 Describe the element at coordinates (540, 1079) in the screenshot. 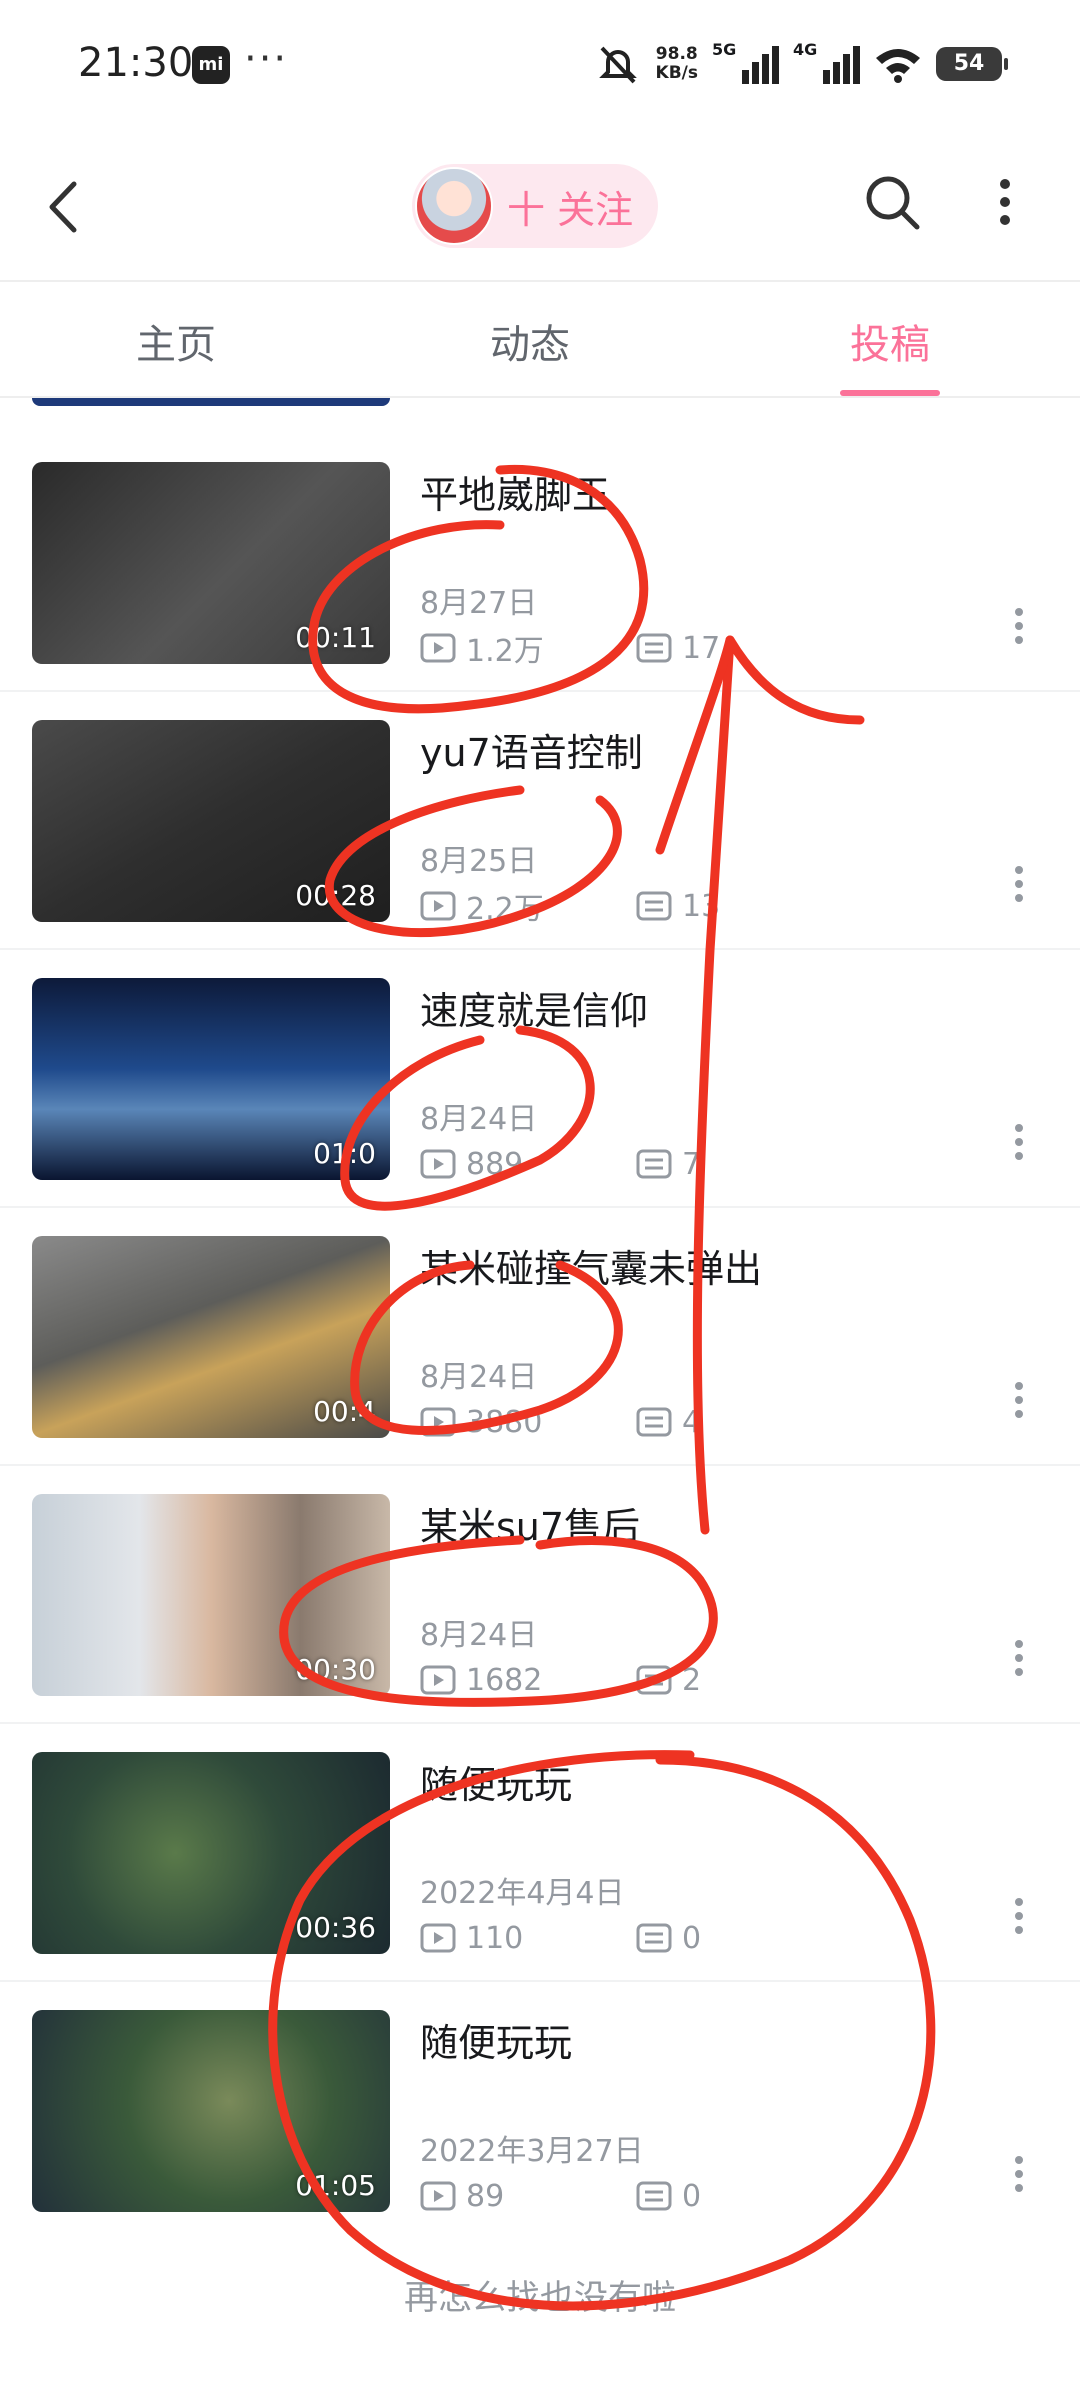

I see `video-item: 01:0 速度就是信仰 8月24日 889 7` at that location.